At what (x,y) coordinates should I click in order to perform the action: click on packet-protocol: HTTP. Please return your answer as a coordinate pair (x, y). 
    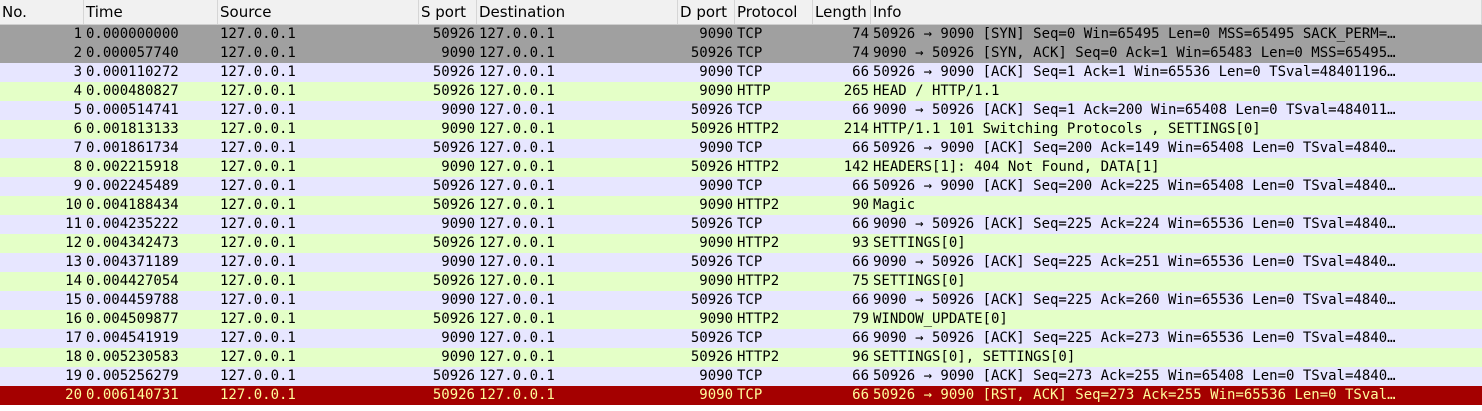
    Looking at the image, I should click on (754, 91).